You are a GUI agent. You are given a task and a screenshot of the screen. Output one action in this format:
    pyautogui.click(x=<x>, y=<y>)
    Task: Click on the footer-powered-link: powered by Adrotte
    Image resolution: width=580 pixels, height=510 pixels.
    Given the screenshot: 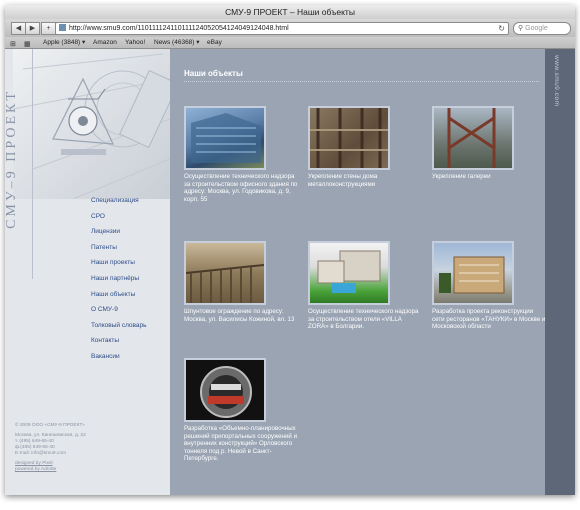 What is the action you would take?
    pyautogui.click(x=90, y=470)
    